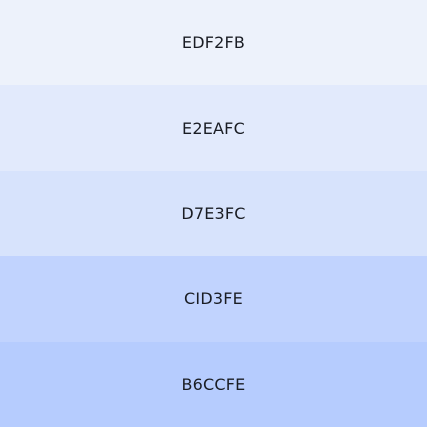  I want to click on swatch-label: D7E3FC, so click(213, 214).